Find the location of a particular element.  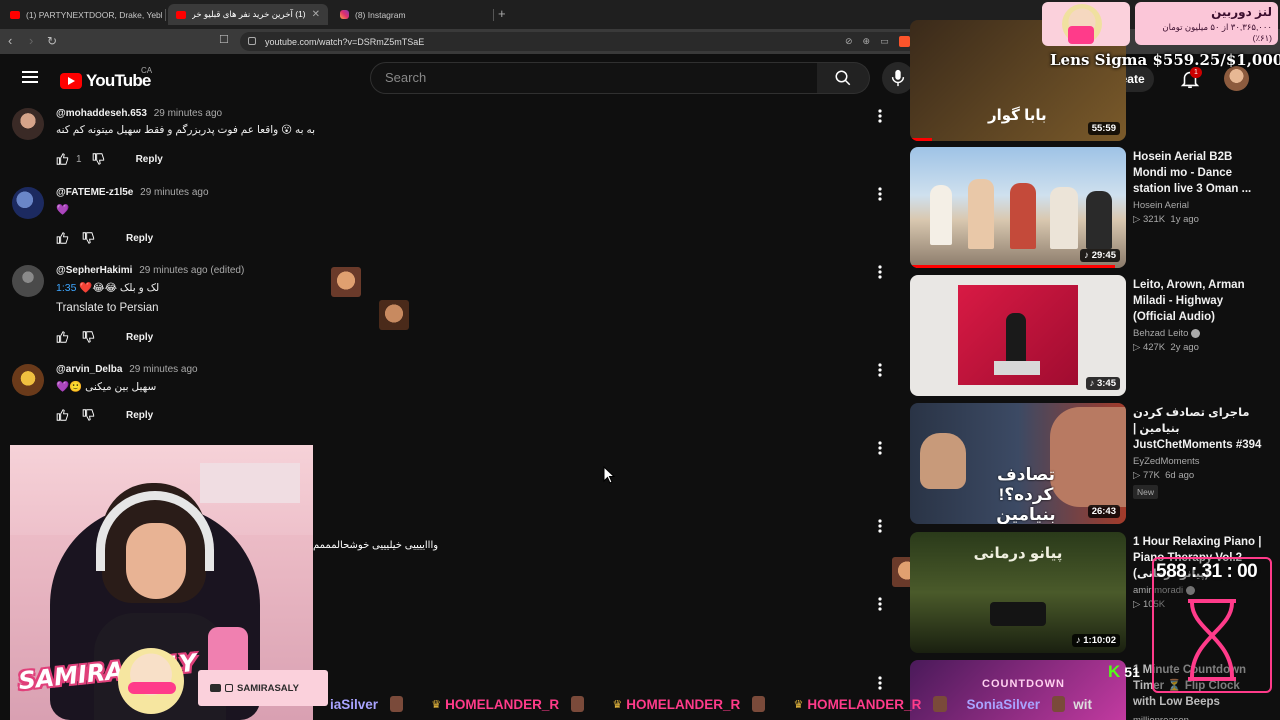

piano-shape is located at coordinates (1018, 614).